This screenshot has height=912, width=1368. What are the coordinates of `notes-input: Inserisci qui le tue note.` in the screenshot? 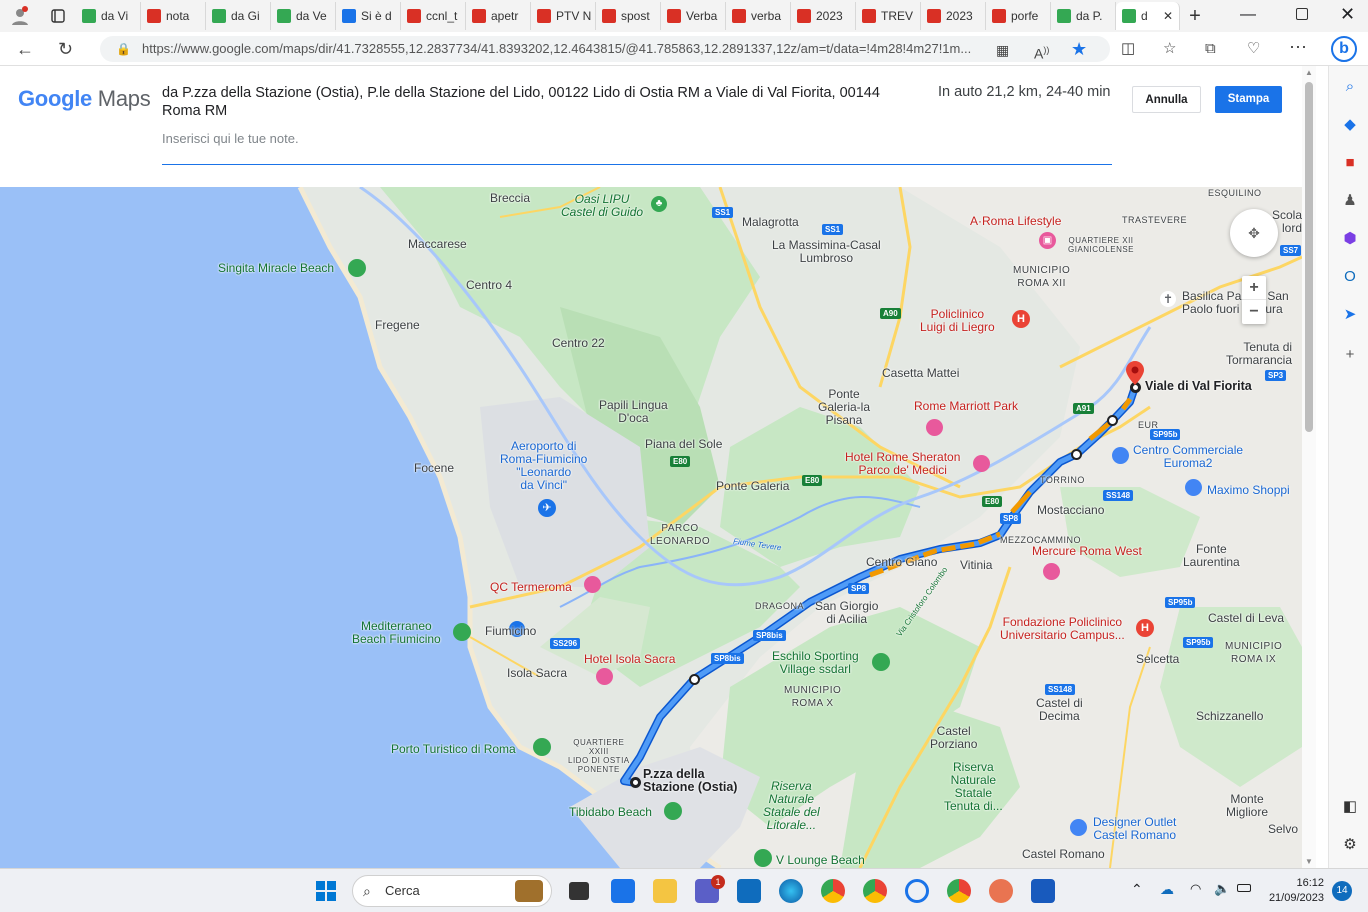 It's located at (637, 147).